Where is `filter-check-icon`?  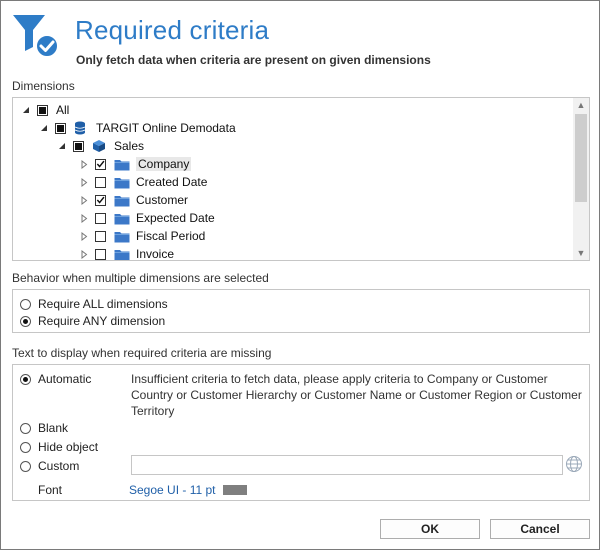 filter-check-icon is located at coordinates (36, 36).